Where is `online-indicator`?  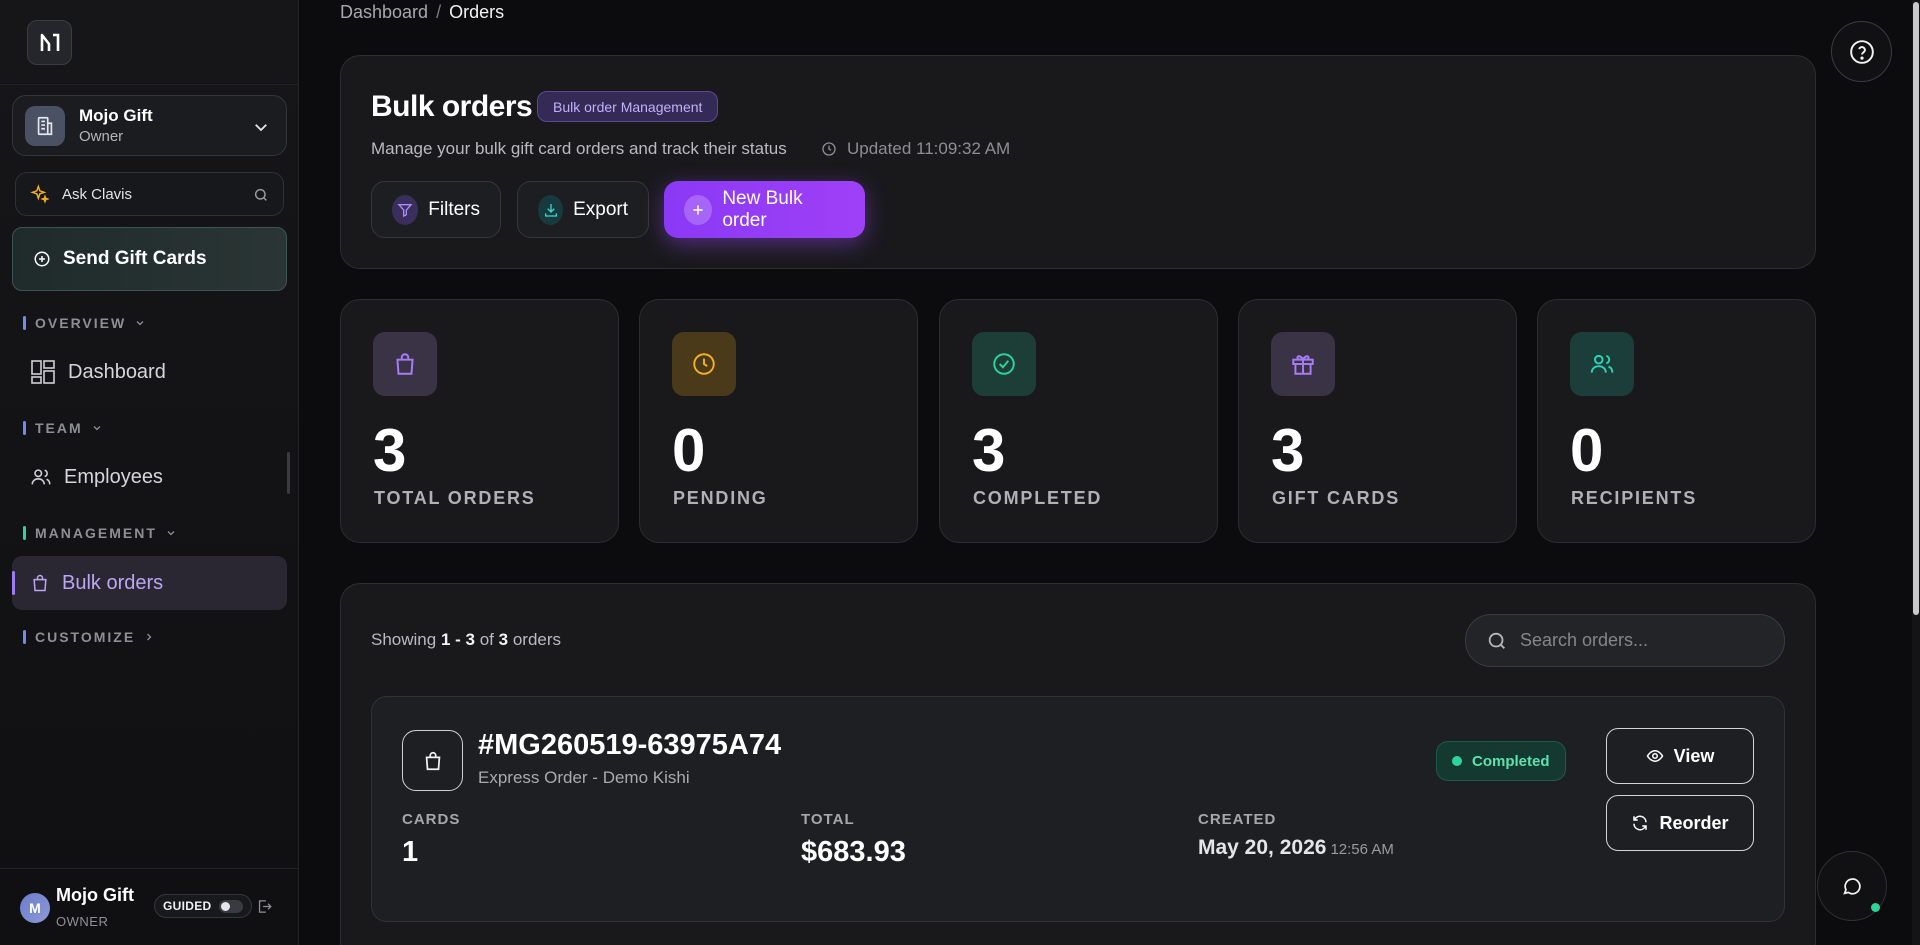 online-indicator is located at coordinates (1875, 907).